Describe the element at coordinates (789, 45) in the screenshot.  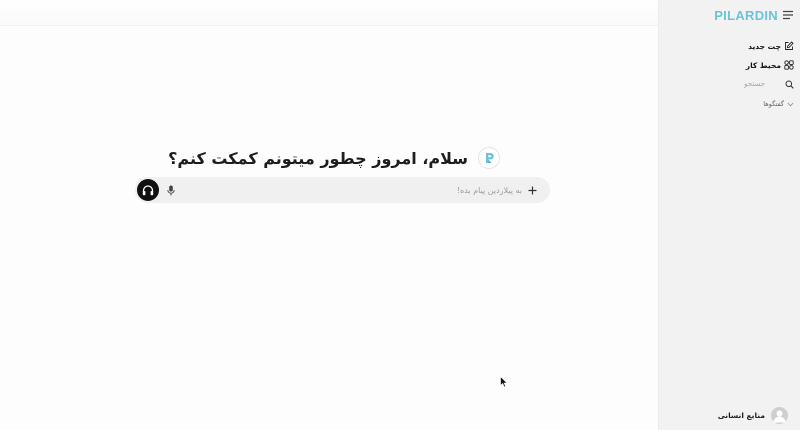
I see `edit-icon` at that location.